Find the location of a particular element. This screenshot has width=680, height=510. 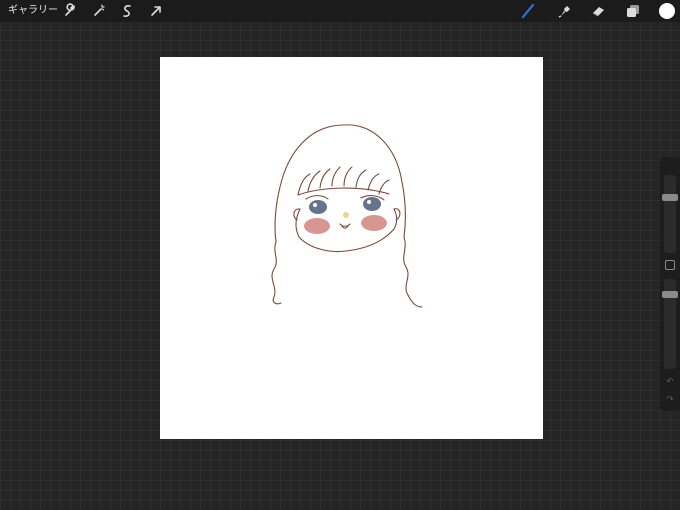

brush-size-thumb is located at coordinates (670, 198).